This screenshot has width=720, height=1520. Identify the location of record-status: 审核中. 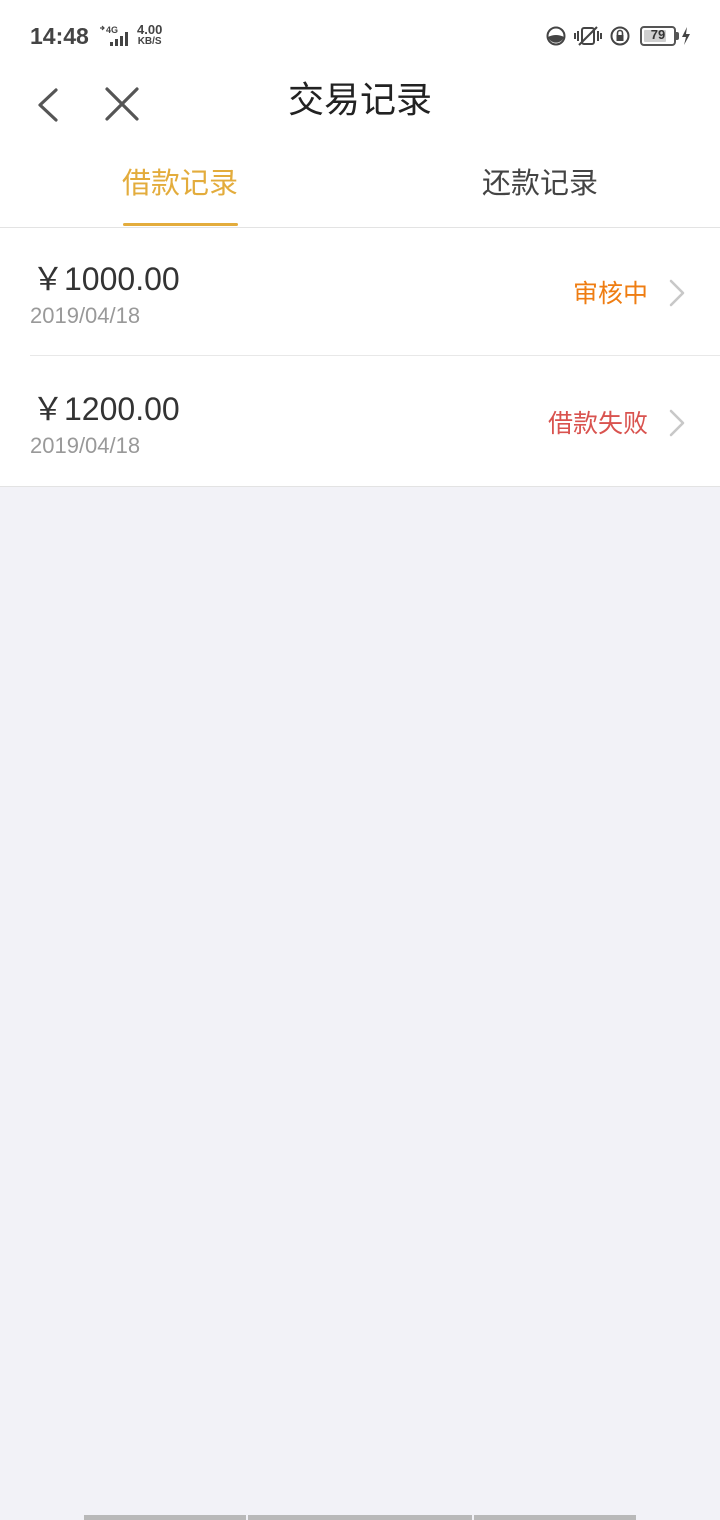
(610, 293).